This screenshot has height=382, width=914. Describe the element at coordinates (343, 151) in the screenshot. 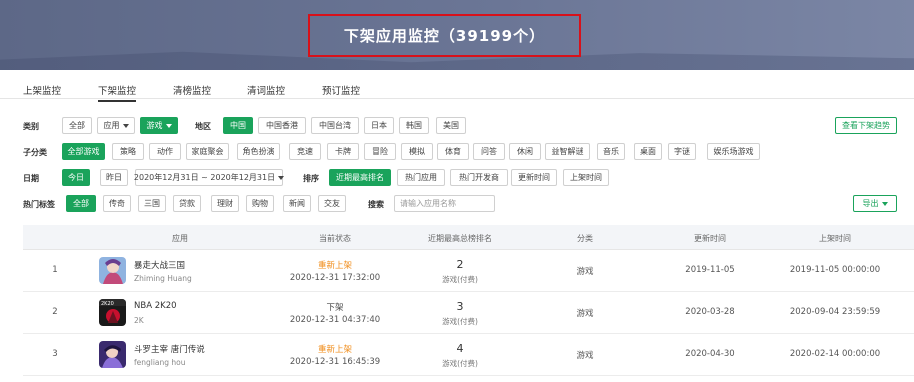

I see `subcategory-card: 卡牌` at that location.